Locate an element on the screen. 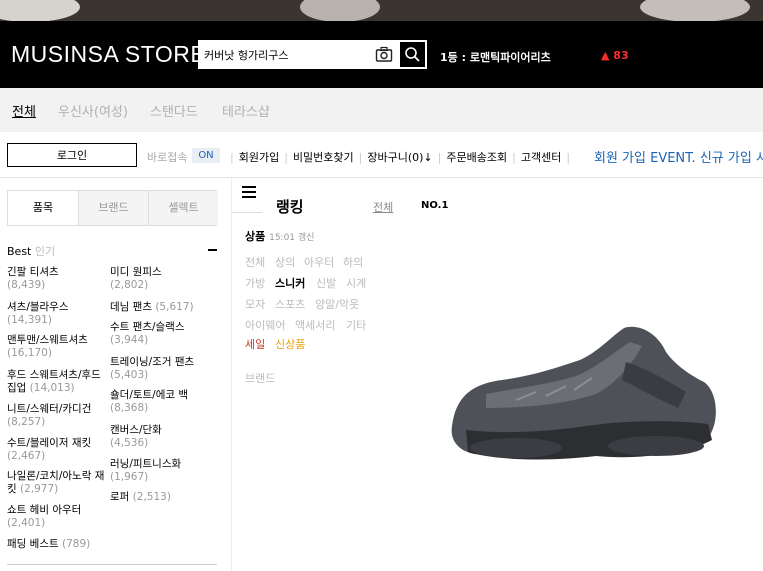 This screenshot has width=763, height=571. sidebar-divider is located at coordinates (112, 564).